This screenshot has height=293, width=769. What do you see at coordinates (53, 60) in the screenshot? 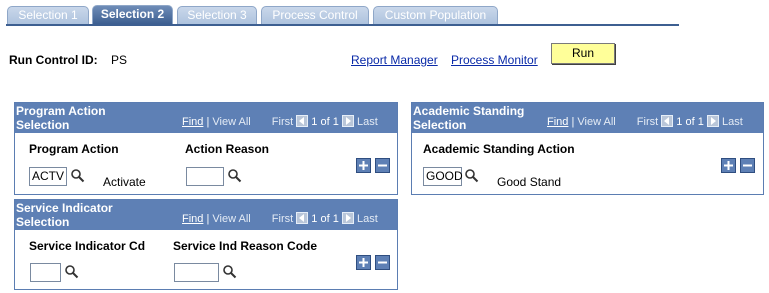
I see `run-control-label: Run Control ID:` at bounding box center [53, 60].